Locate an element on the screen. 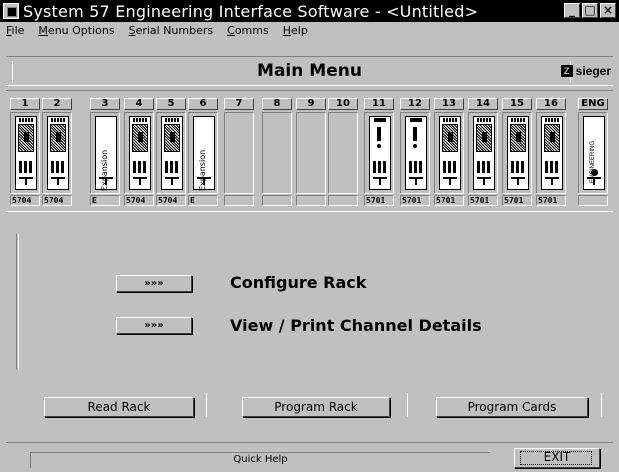 The width and height of the screenshot is (619, 472). page-title: Main Menu is located at coordinates (309, 71).